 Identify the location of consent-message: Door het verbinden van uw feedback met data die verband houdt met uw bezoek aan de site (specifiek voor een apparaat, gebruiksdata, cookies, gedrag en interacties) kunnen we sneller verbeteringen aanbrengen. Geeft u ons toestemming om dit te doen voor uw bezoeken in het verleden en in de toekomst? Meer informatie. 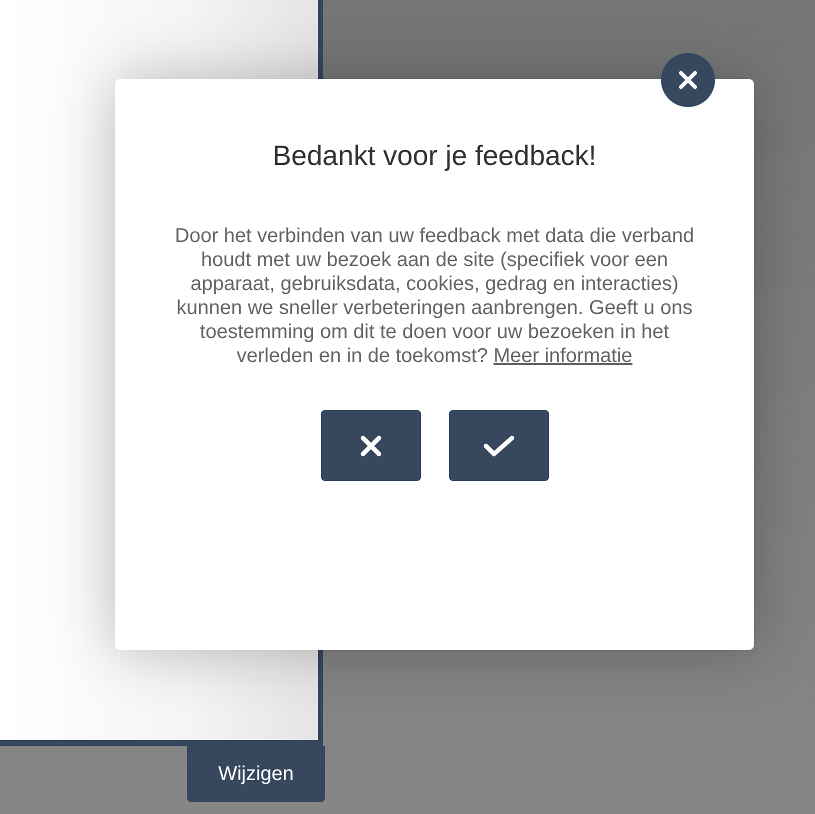
(435, 296).